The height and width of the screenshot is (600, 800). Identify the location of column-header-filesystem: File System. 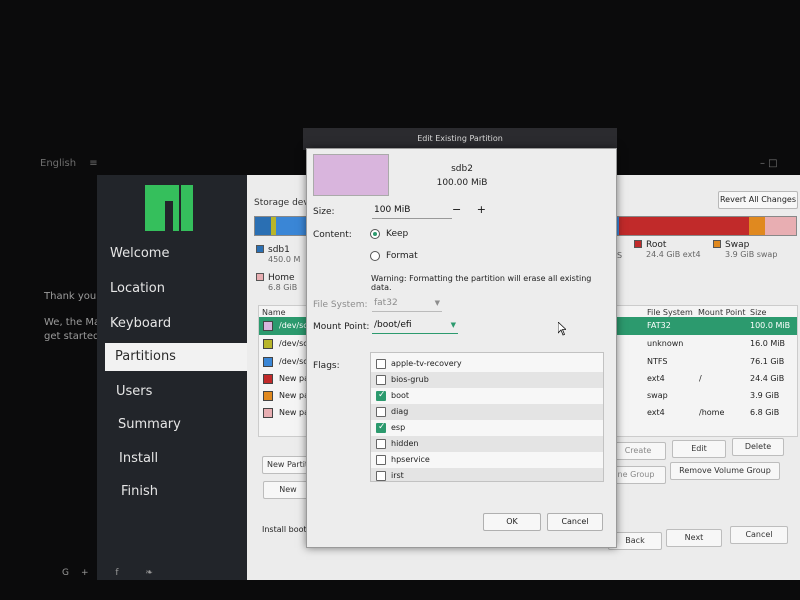
(670, 312).